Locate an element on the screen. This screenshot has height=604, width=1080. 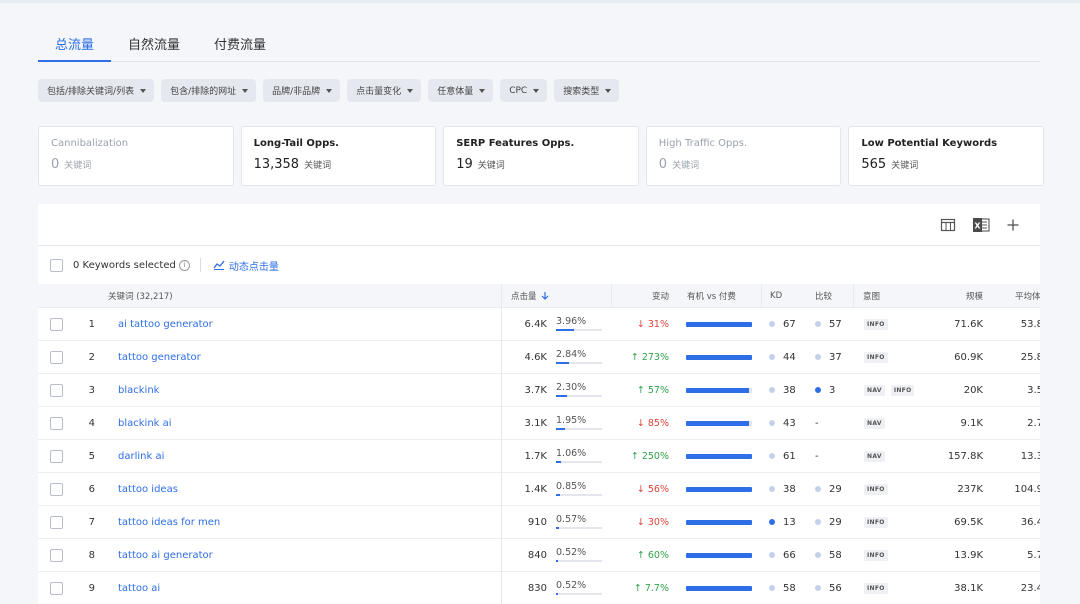
kd-value: 43 is located at coordinates (789, 423).